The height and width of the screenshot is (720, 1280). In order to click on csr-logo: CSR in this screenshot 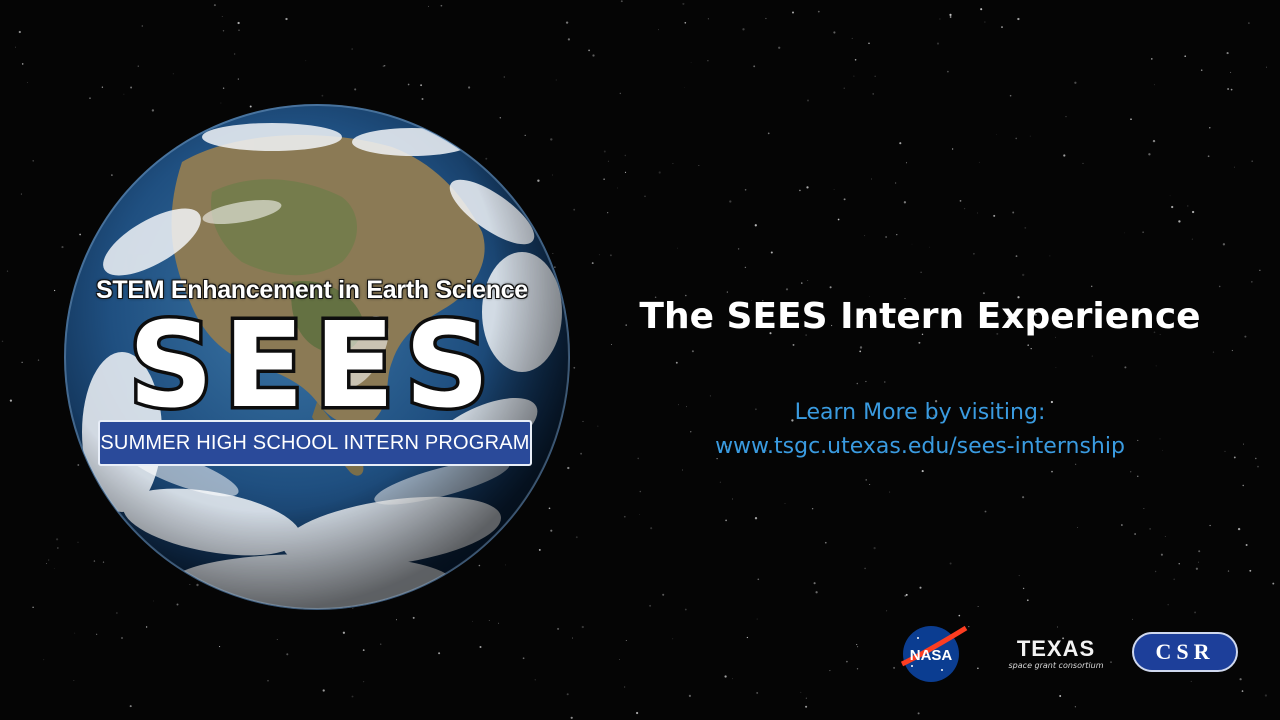, I will do `click(1185, 652)`.